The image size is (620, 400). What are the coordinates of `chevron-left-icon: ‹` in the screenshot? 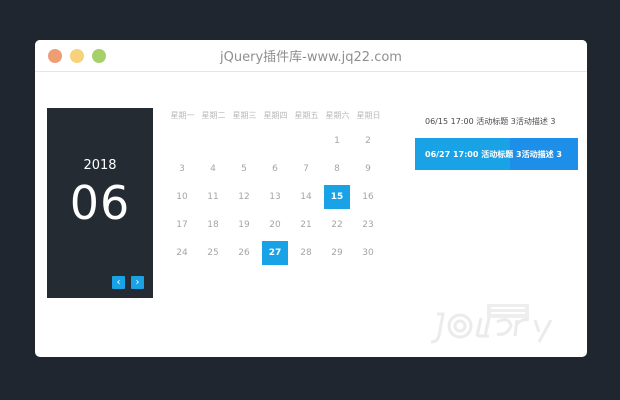 It's located at (118, 282).